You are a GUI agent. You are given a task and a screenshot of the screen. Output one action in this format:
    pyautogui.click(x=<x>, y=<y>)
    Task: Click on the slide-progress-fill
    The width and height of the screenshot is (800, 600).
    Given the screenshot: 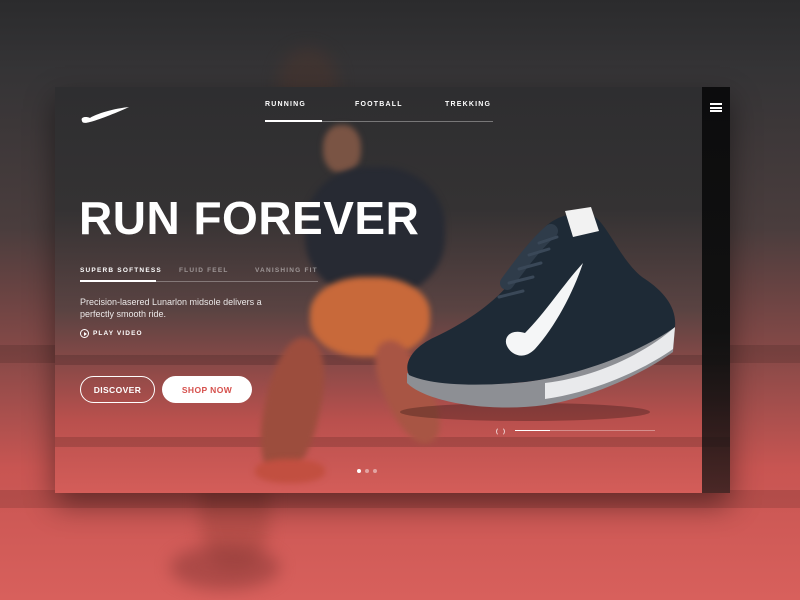 What is the action you would take?
    pyautogui.click(x=532, y=430)
    